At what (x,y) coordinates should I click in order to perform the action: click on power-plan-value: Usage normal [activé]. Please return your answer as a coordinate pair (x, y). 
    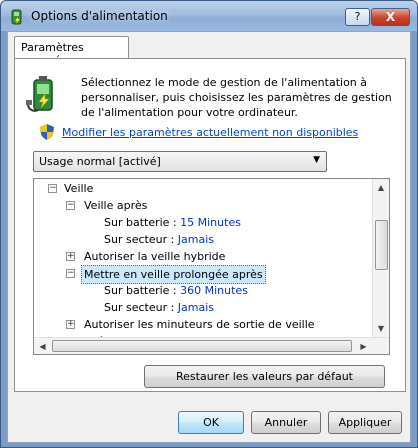
    Looking at the image, I should click on (100, 161).